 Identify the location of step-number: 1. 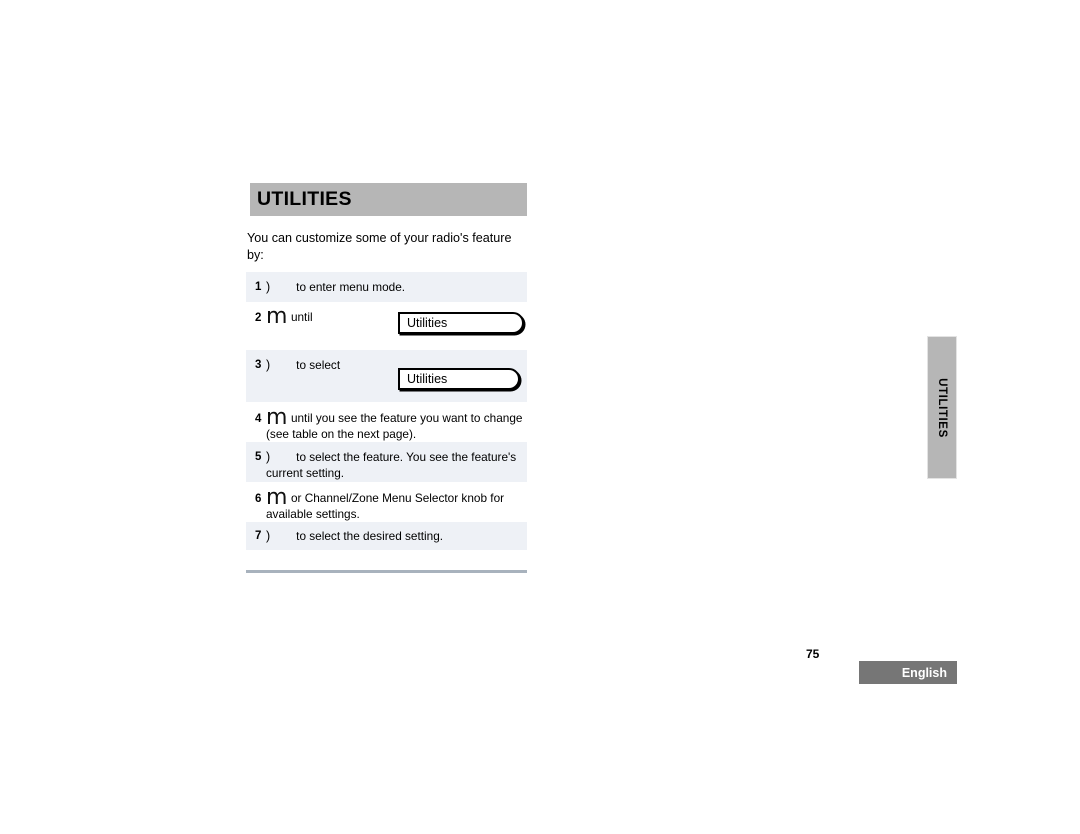
(258, 287).